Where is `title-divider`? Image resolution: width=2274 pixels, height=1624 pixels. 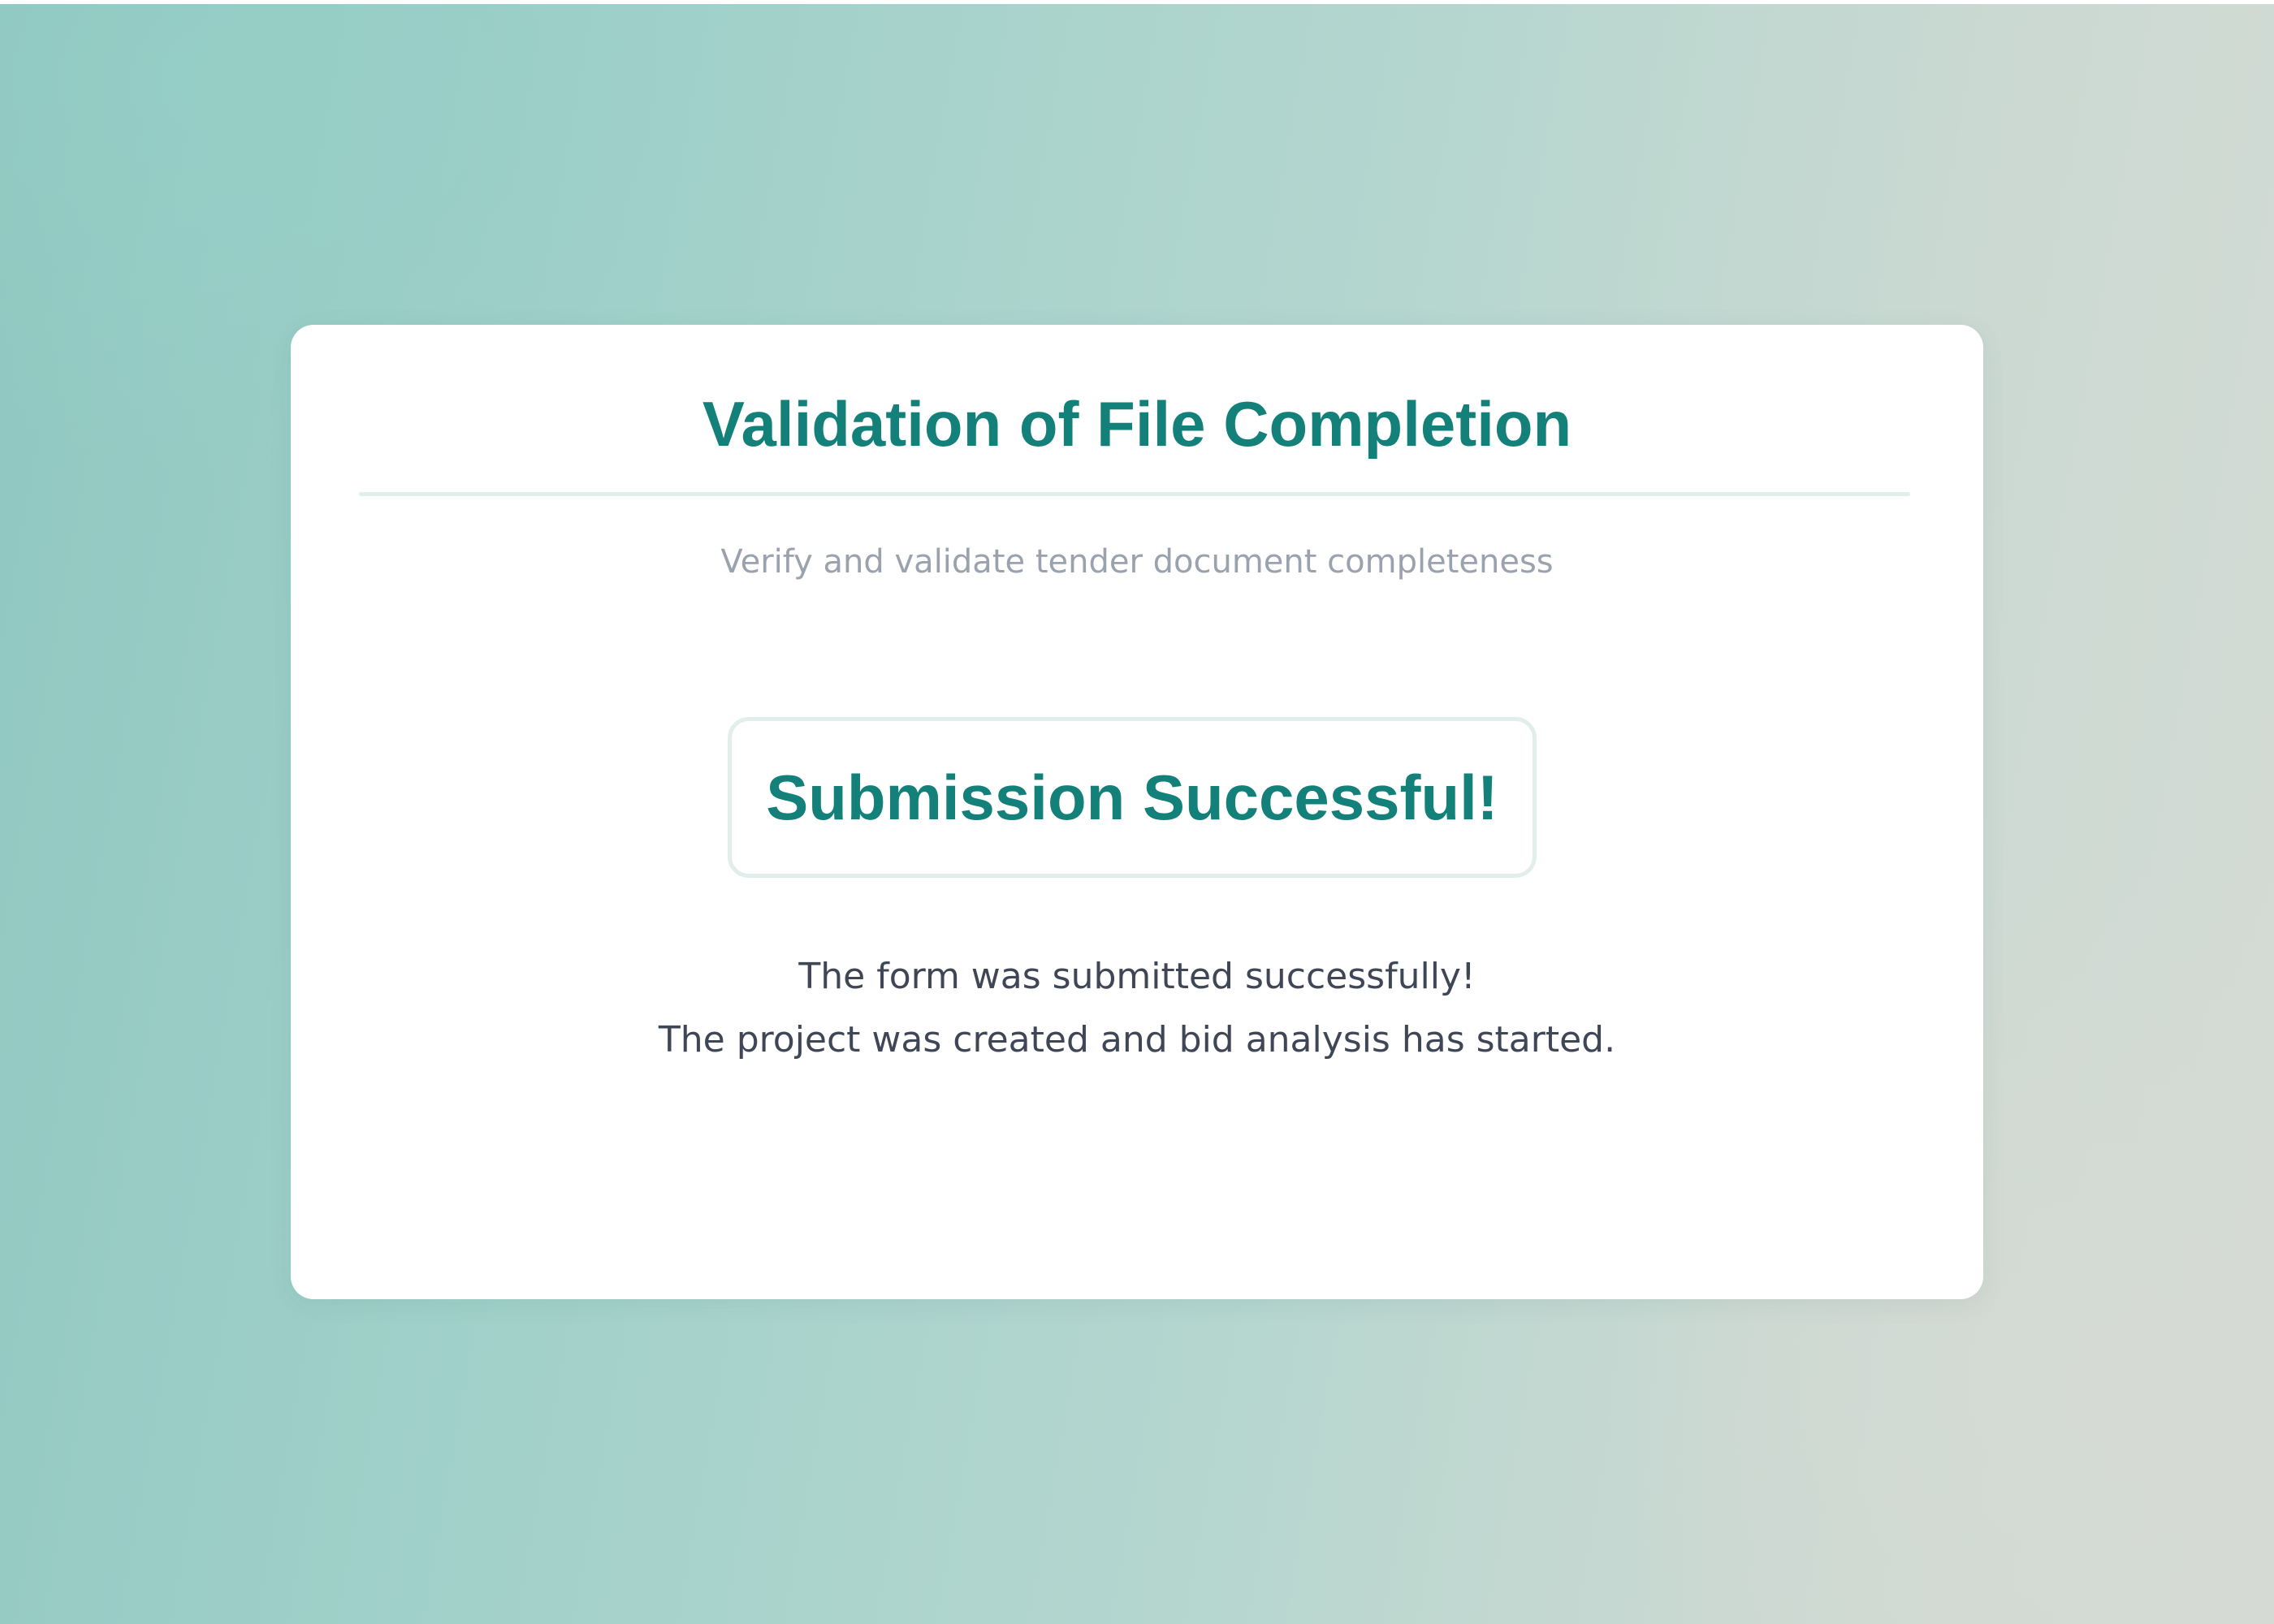 title-divider is located at coordinates (1134, 494).